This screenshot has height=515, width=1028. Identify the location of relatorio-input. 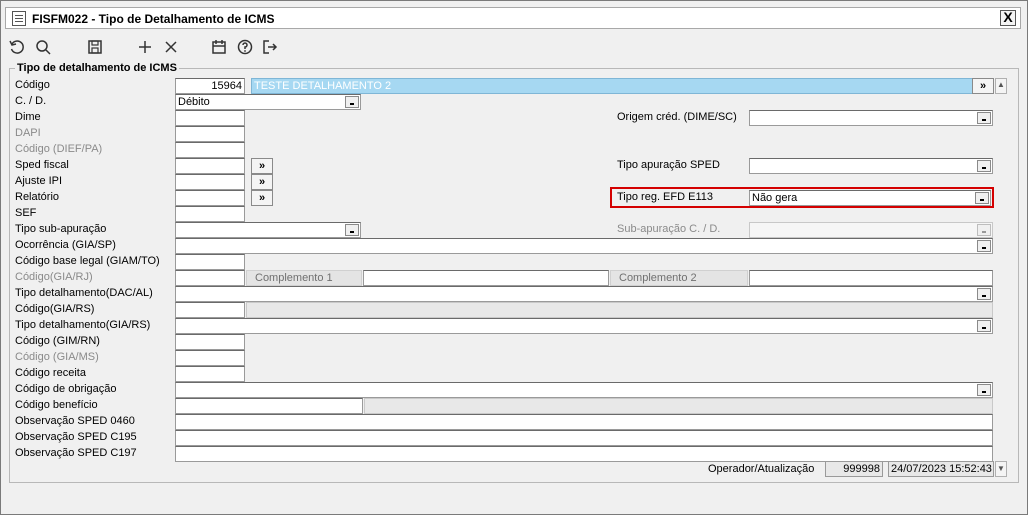
(210, 198).